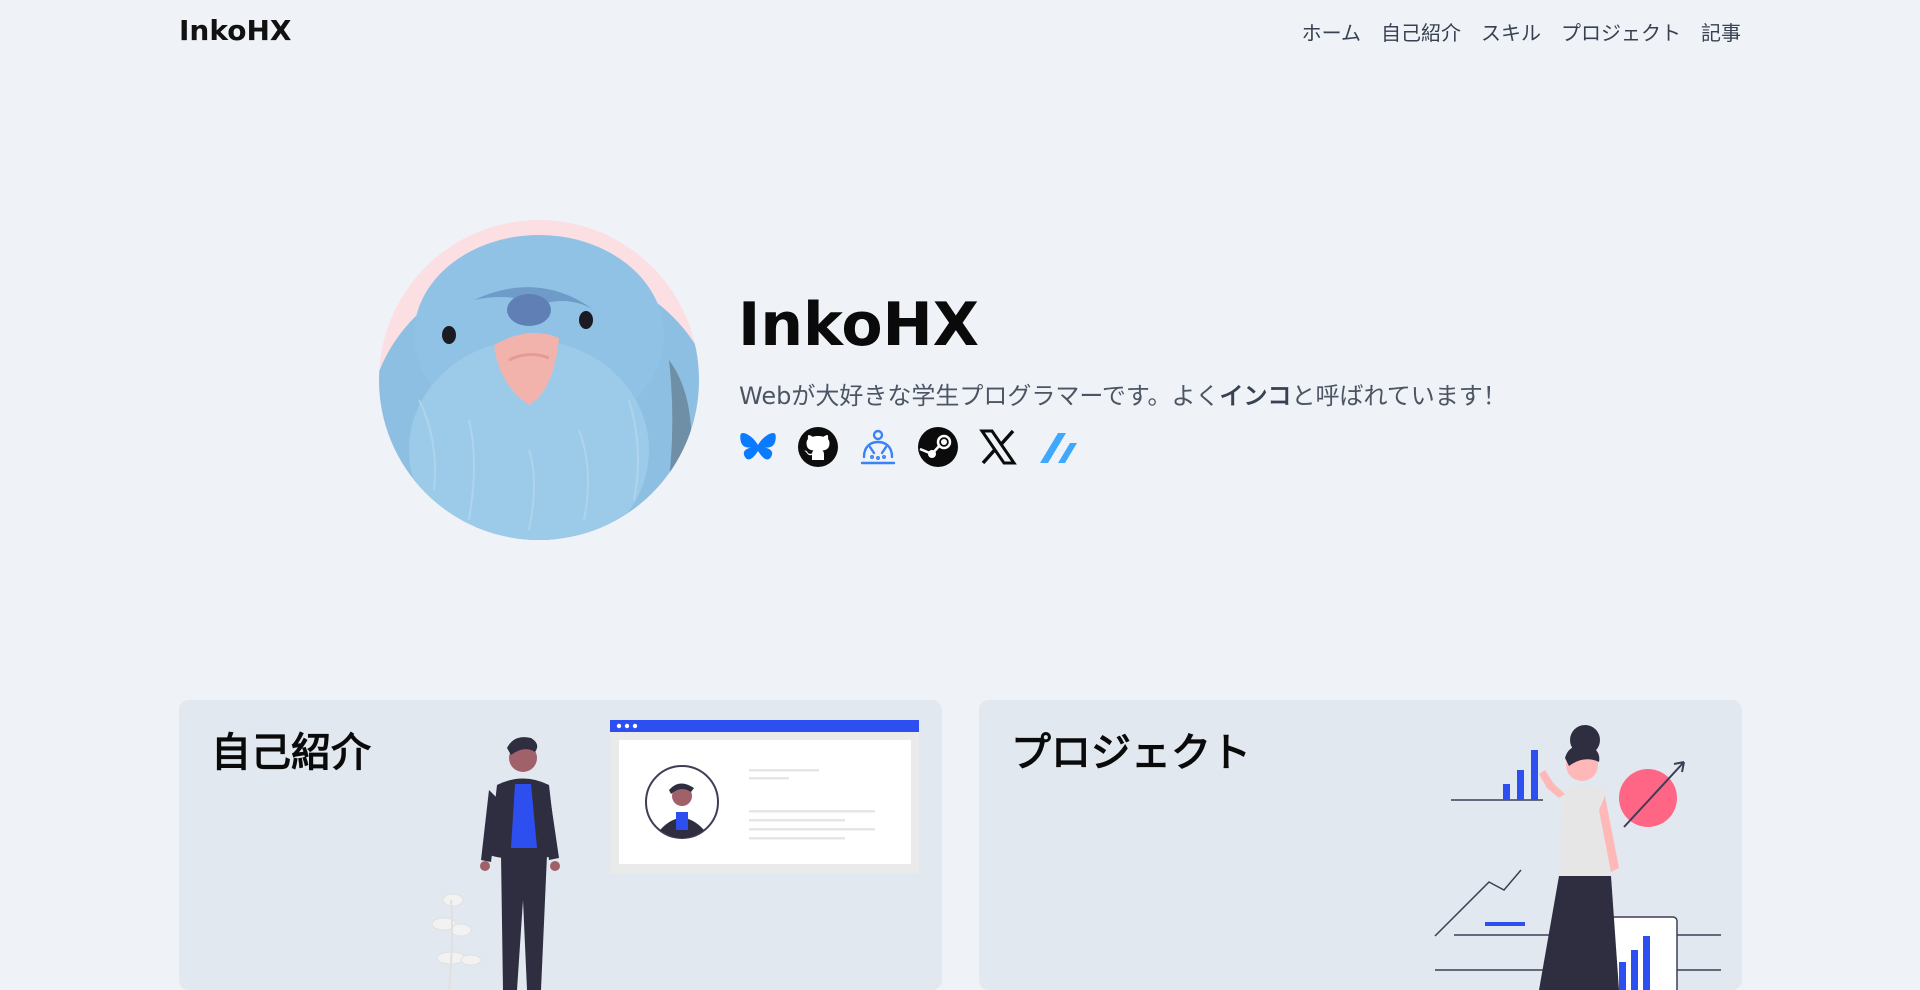  I want to click on about-card: 自己紹介, so click(560, 845).